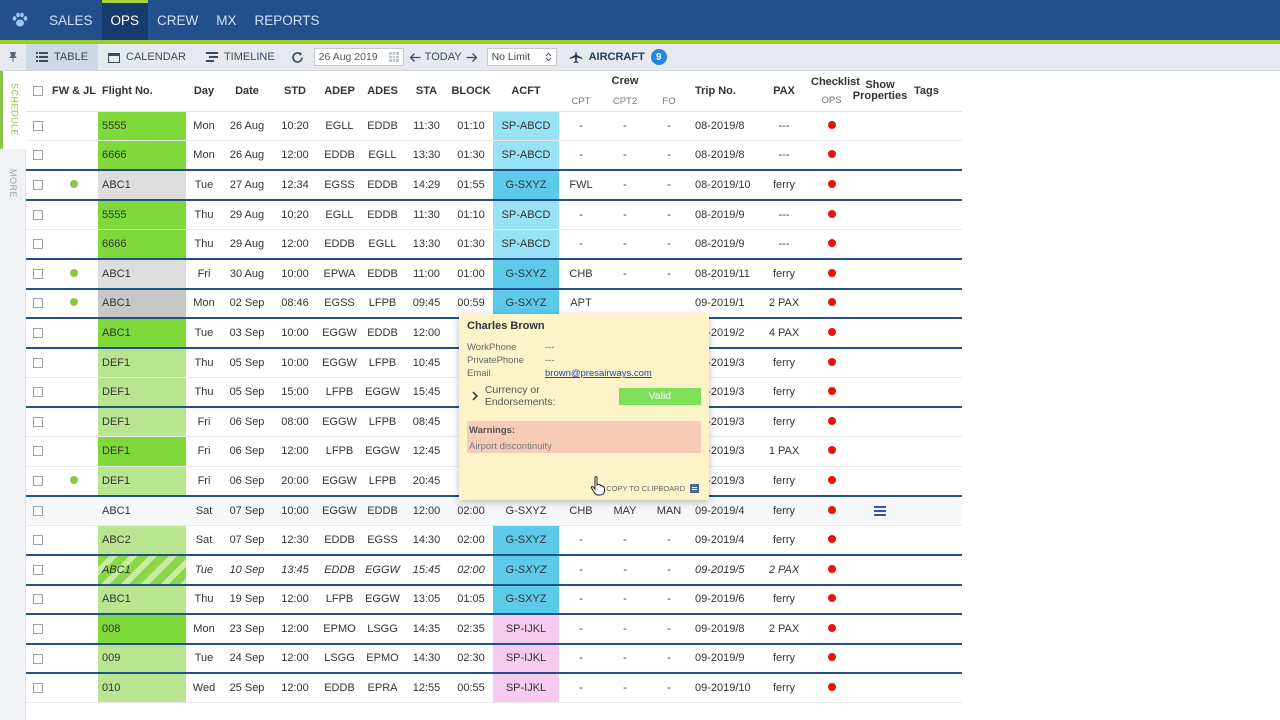 Image resolution: width=1280 pixels, height=720 pixels. What do you see at coordinates (724, 91) in the screenshot?
I see `header-trip-no: Trip No.` at bounding box center [724, 91].